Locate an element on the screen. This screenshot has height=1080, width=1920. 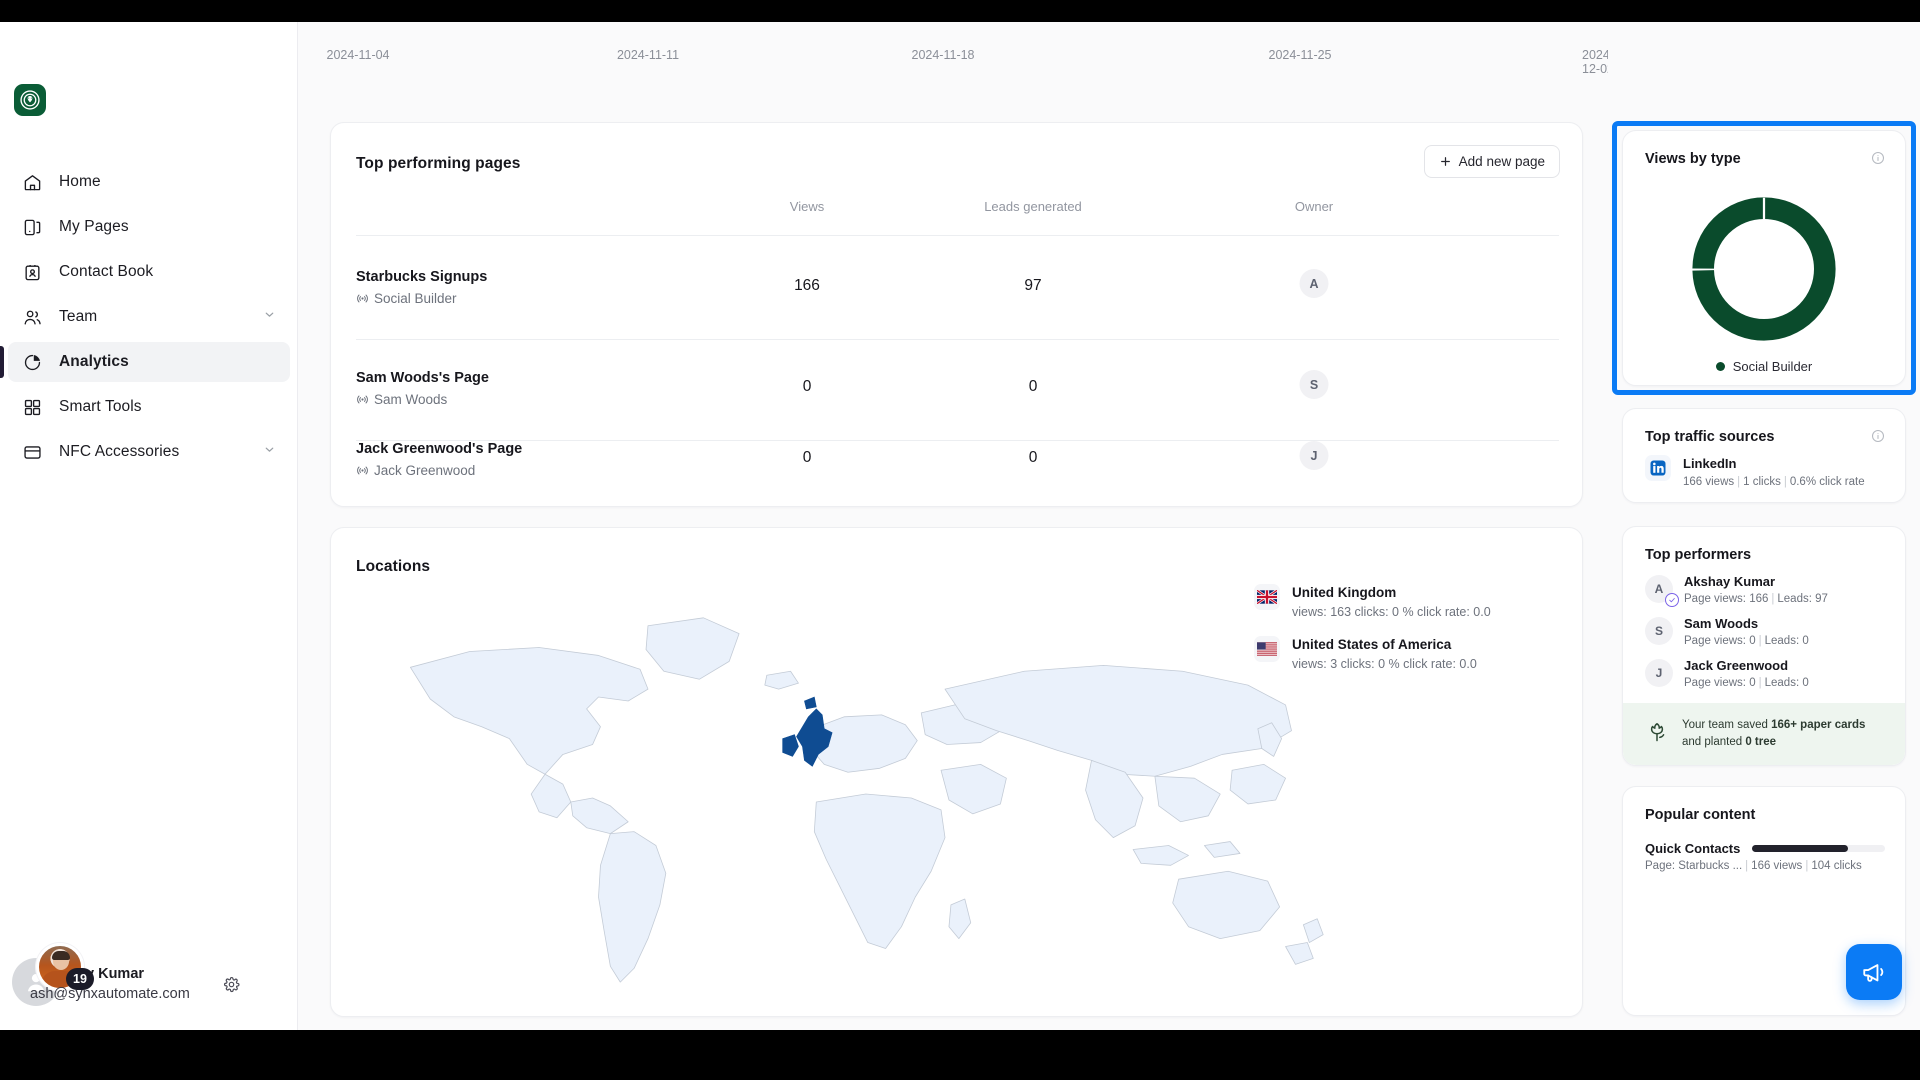
views-by-type-title: Views by type is located at coordinates (1693, 159).